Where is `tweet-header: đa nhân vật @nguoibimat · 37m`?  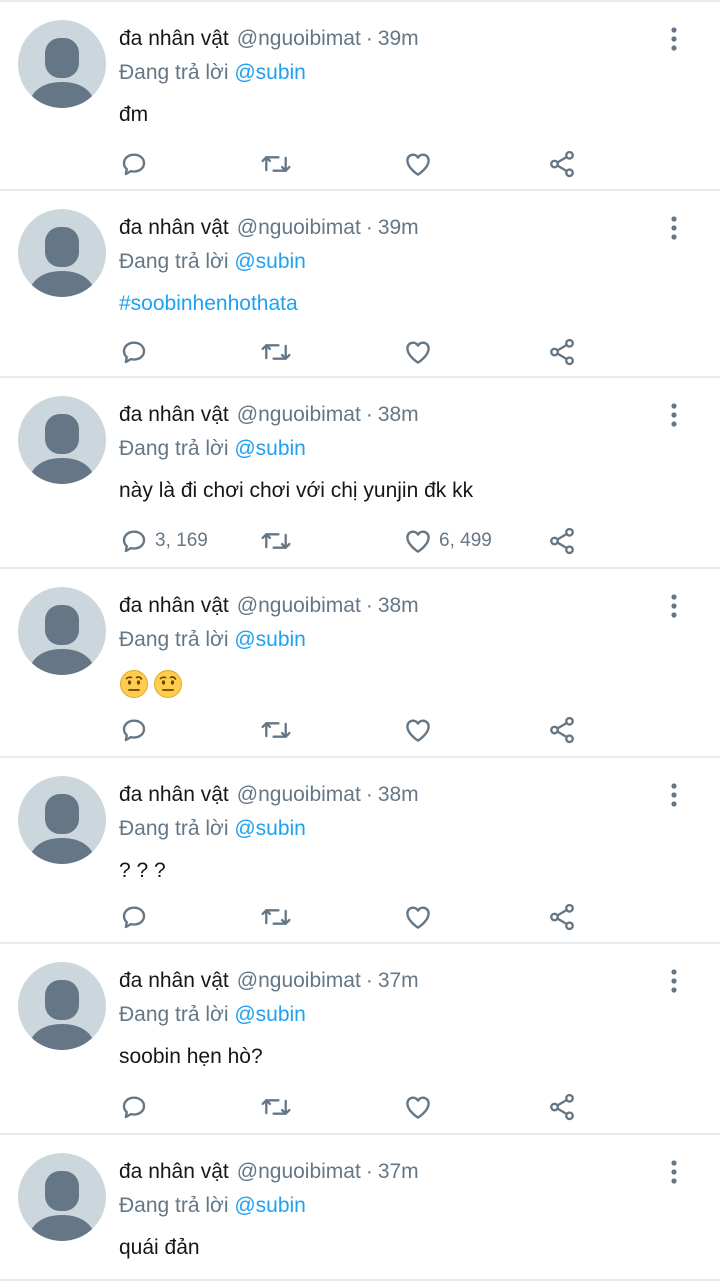
tweet-header: đa nhân vật @nguoibimat · 37m is located at coordinates (269, 1172).